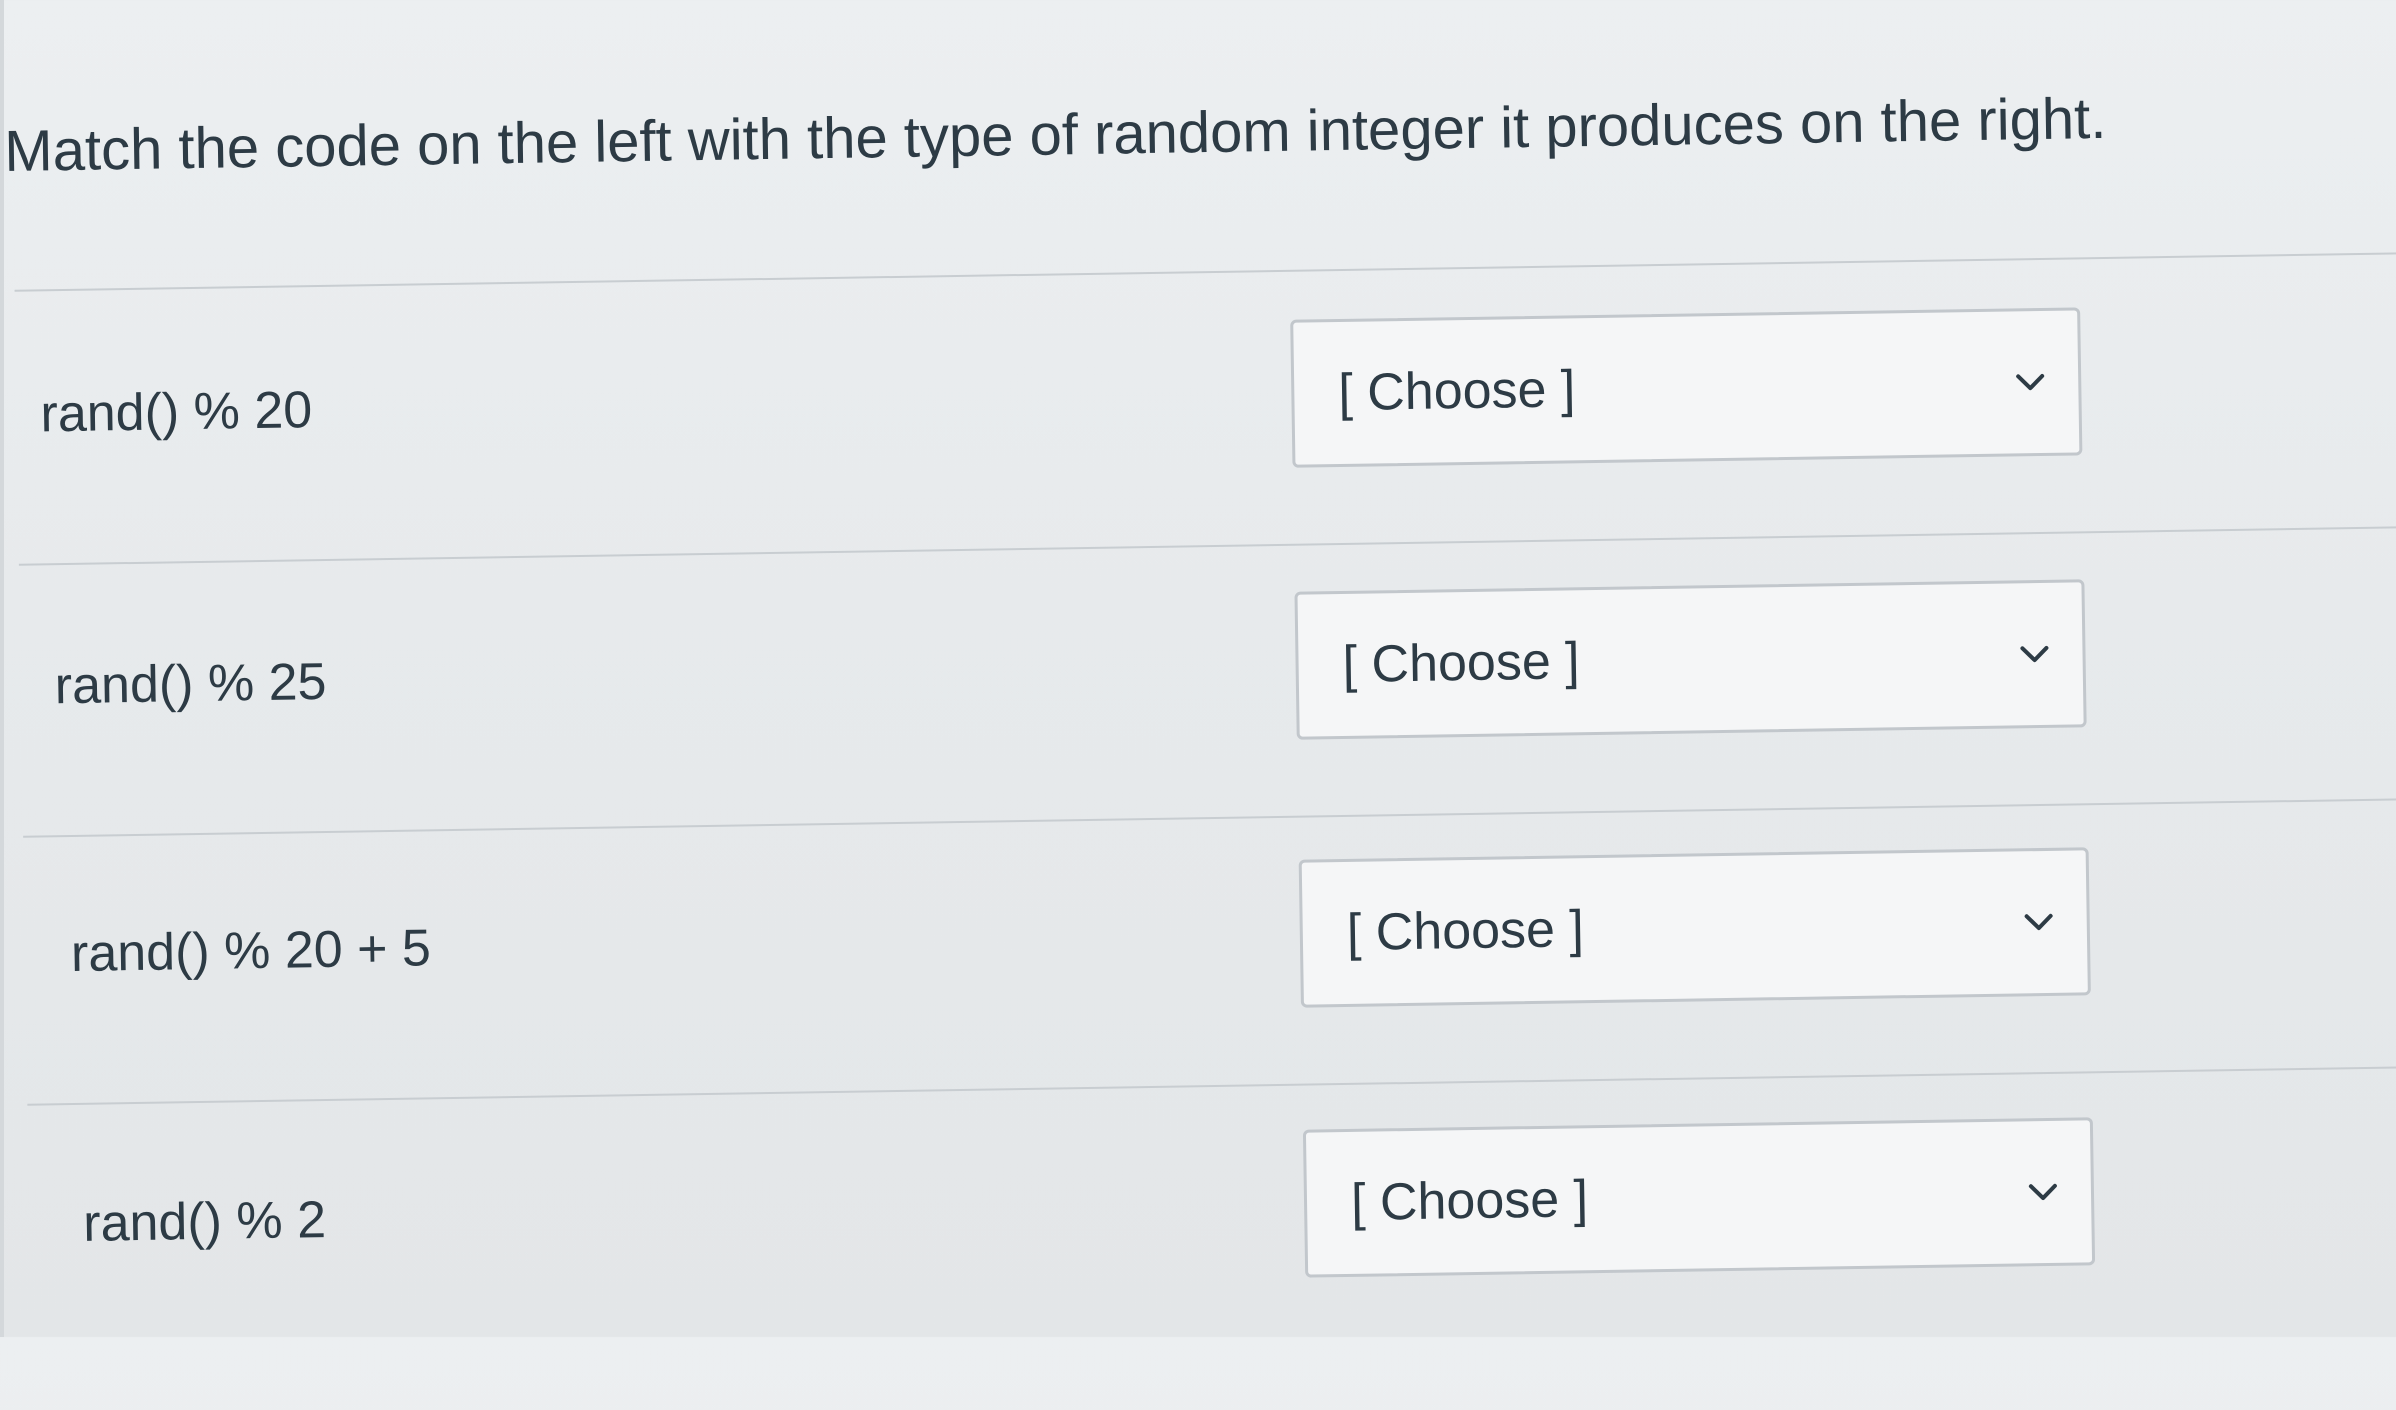  What do you see at coordinates (1699, 1197) in the screenshot?
I see `answer-select-4: [ Choose ]` at bounding box center [1699, 1197].